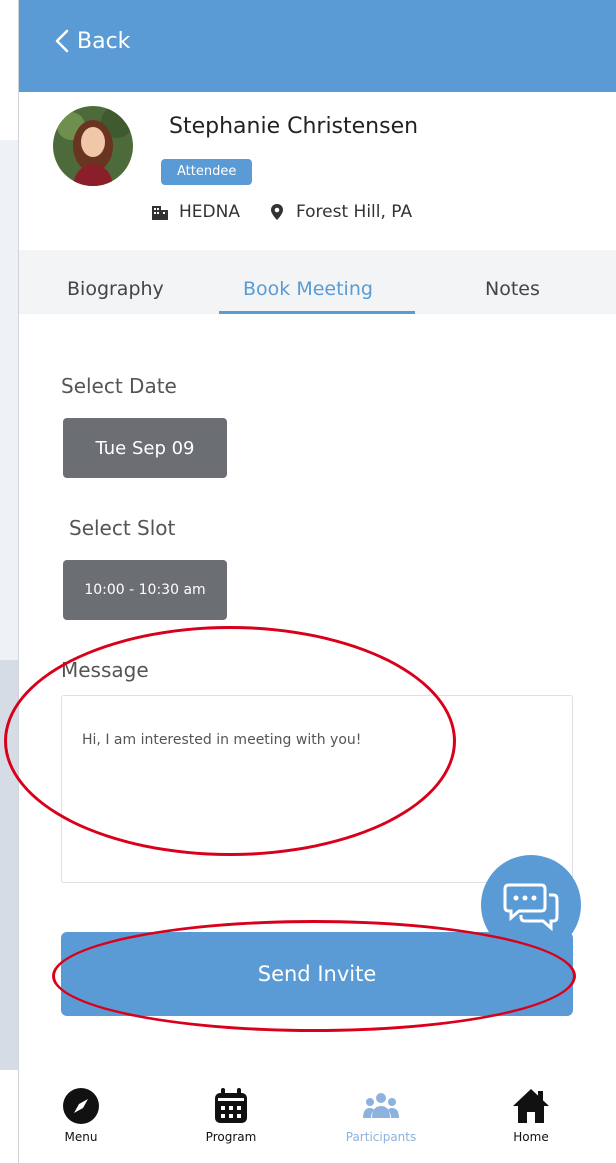 This screenshot has width=616, height=1163. What do you see at coordinates (317, 974) in the screenshot?
I see `send-invite-button: Send Invite` at bounding box center [317, 974].